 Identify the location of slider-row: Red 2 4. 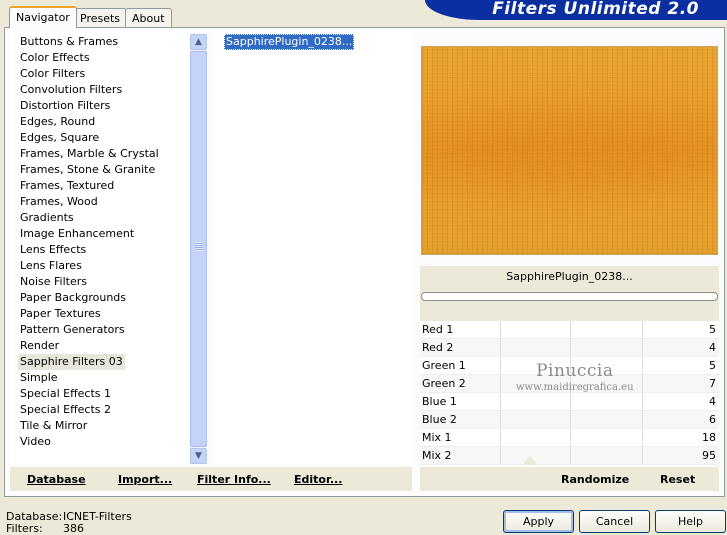
(569, 348).